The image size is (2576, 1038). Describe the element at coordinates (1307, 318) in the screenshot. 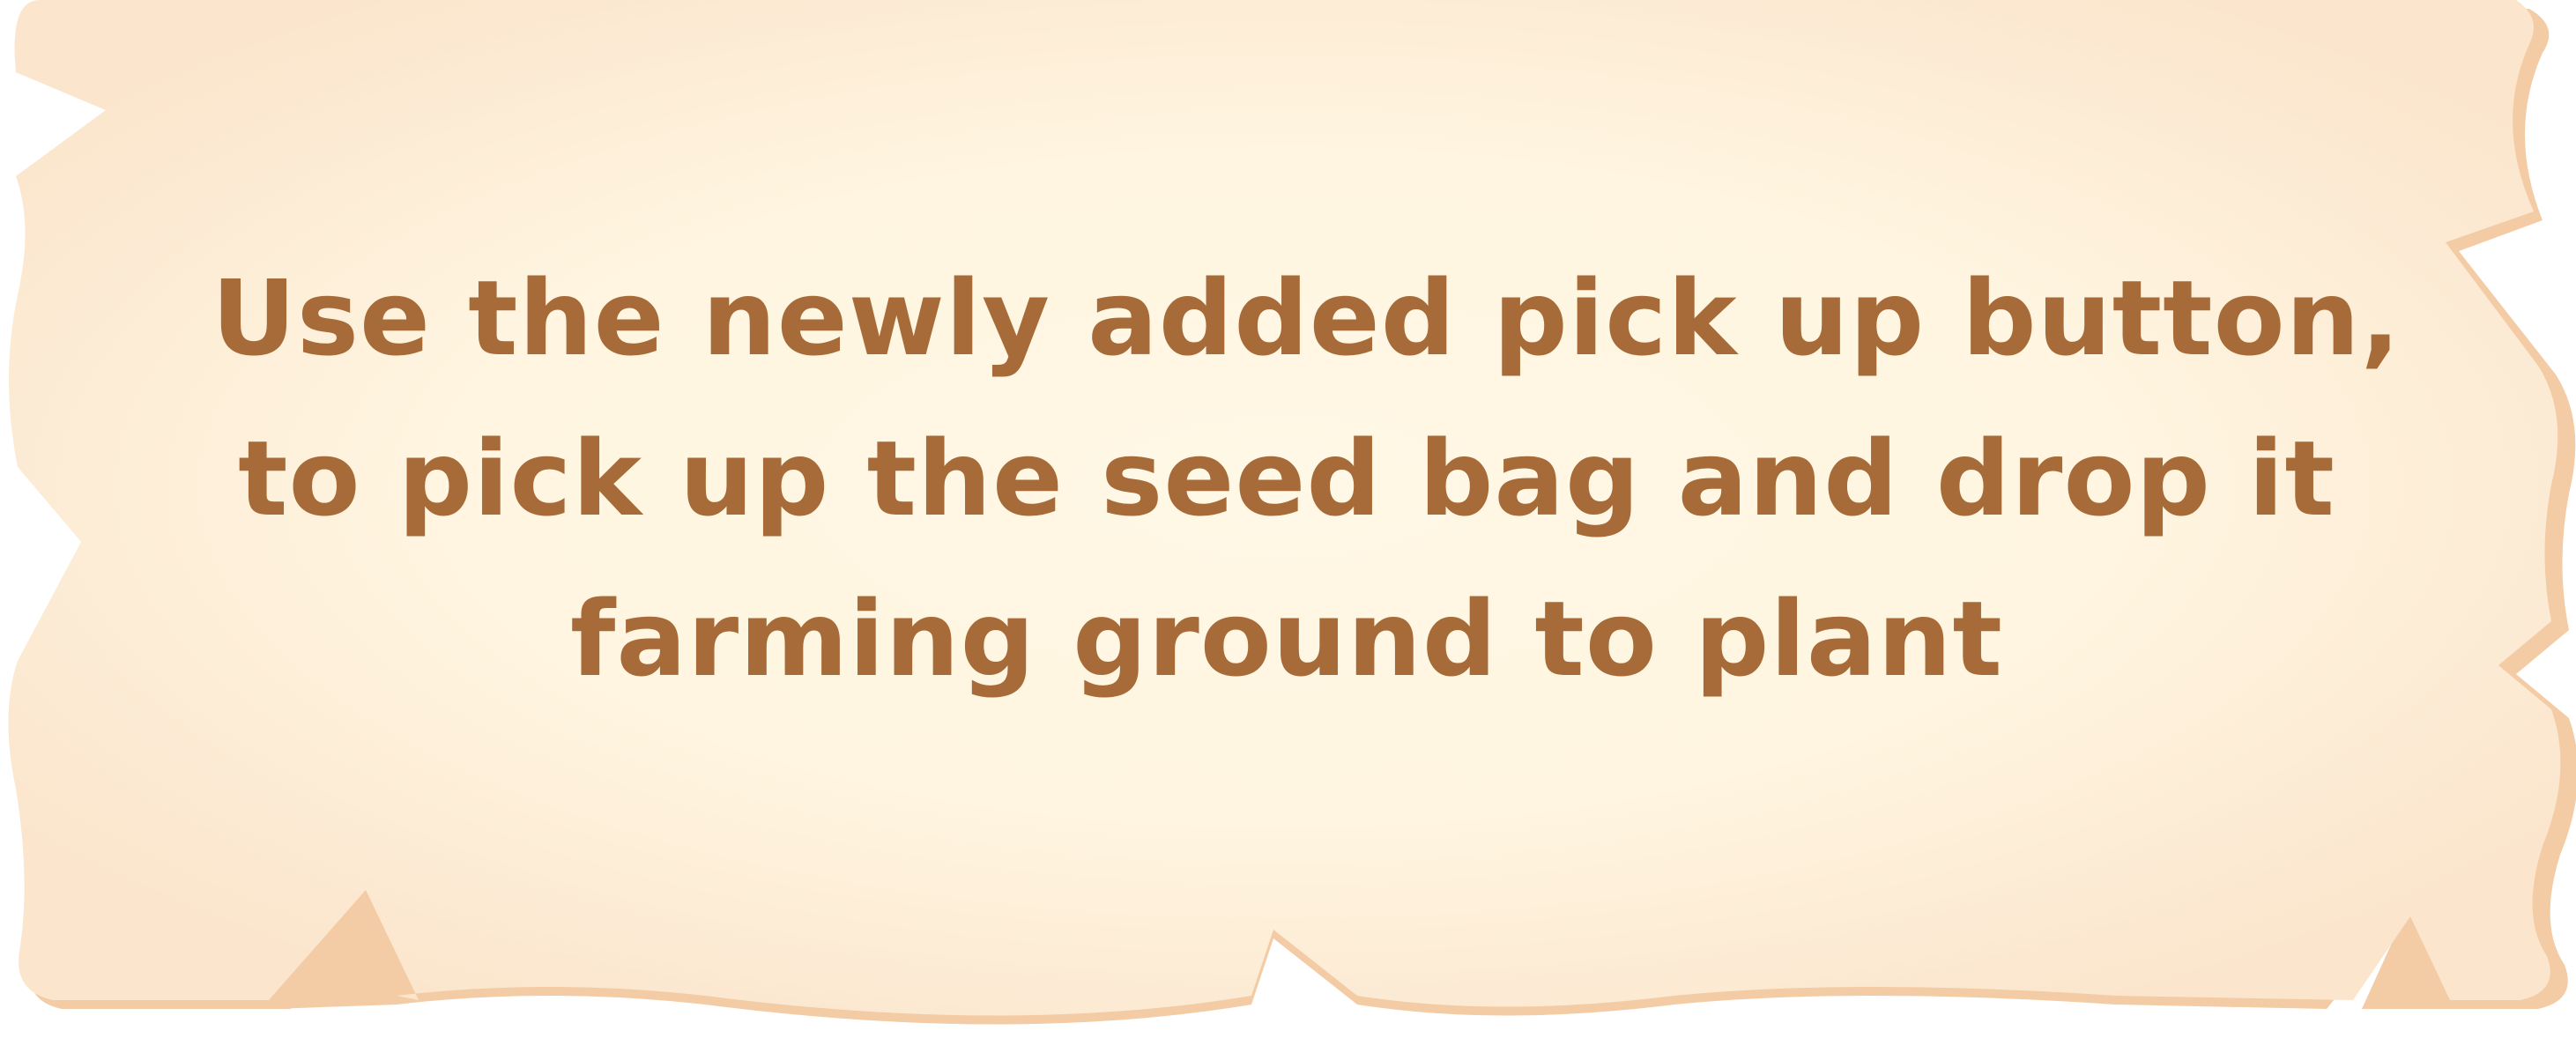

I see `tutorial-line-1: Use the newly added pick up button,` at that location.